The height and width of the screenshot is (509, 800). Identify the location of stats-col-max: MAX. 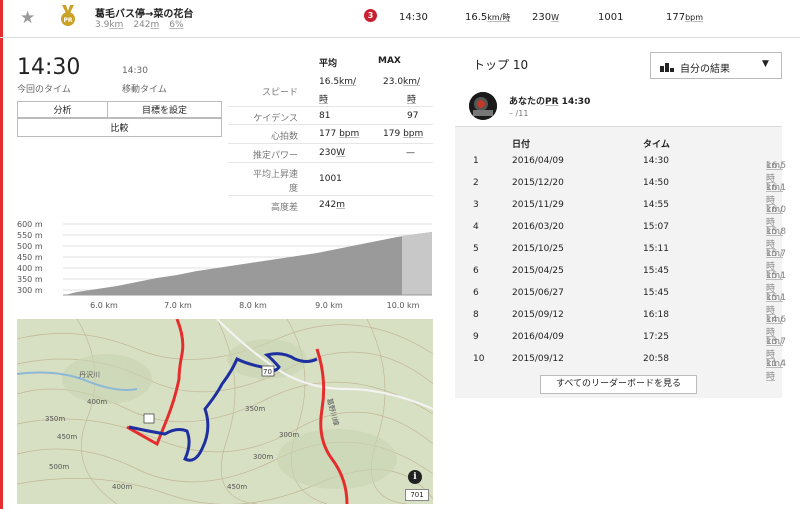
(389, 61).